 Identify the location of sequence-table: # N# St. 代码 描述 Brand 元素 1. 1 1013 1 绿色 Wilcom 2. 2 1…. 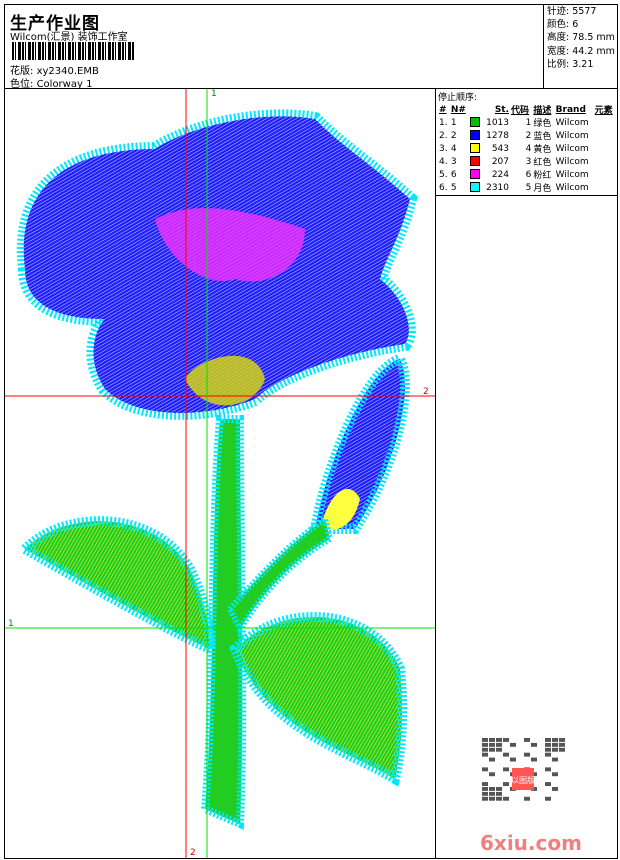
(527, 149).